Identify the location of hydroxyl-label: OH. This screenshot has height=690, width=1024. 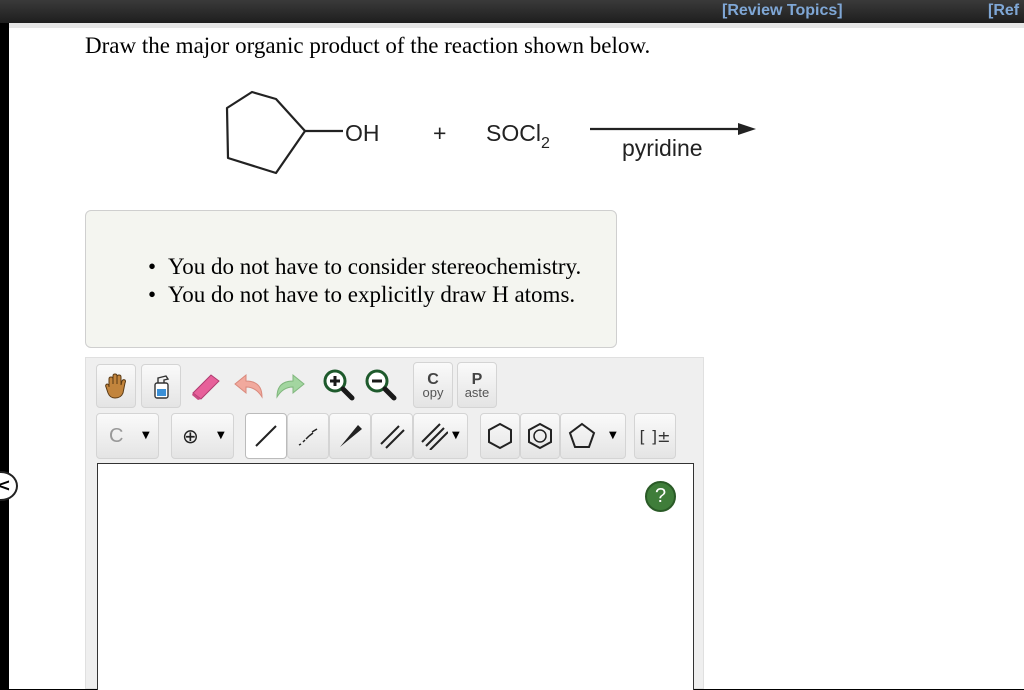
(362, 133).